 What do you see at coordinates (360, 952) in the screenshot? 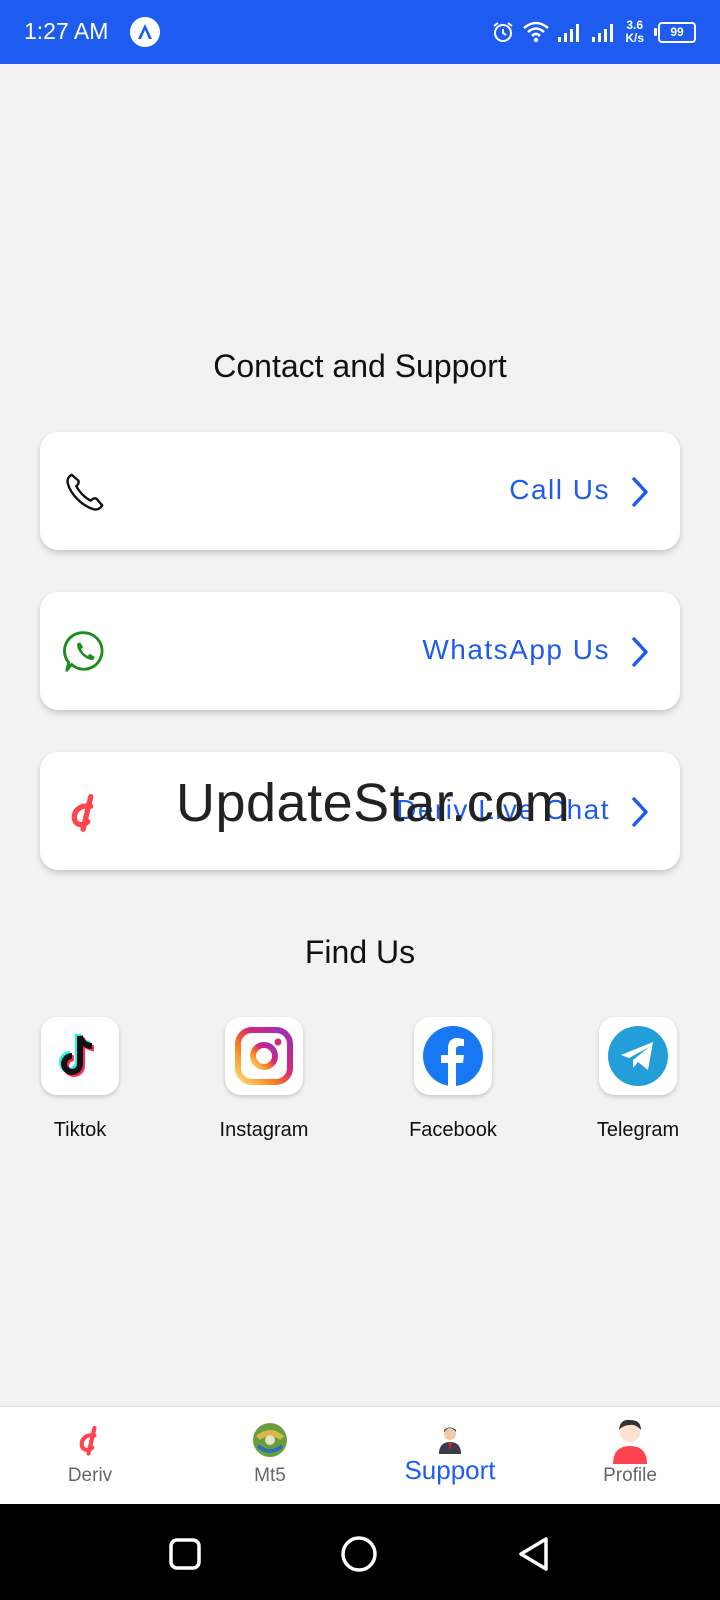
I see `find-us-title: Find Us` at bounding box center [360, 952].